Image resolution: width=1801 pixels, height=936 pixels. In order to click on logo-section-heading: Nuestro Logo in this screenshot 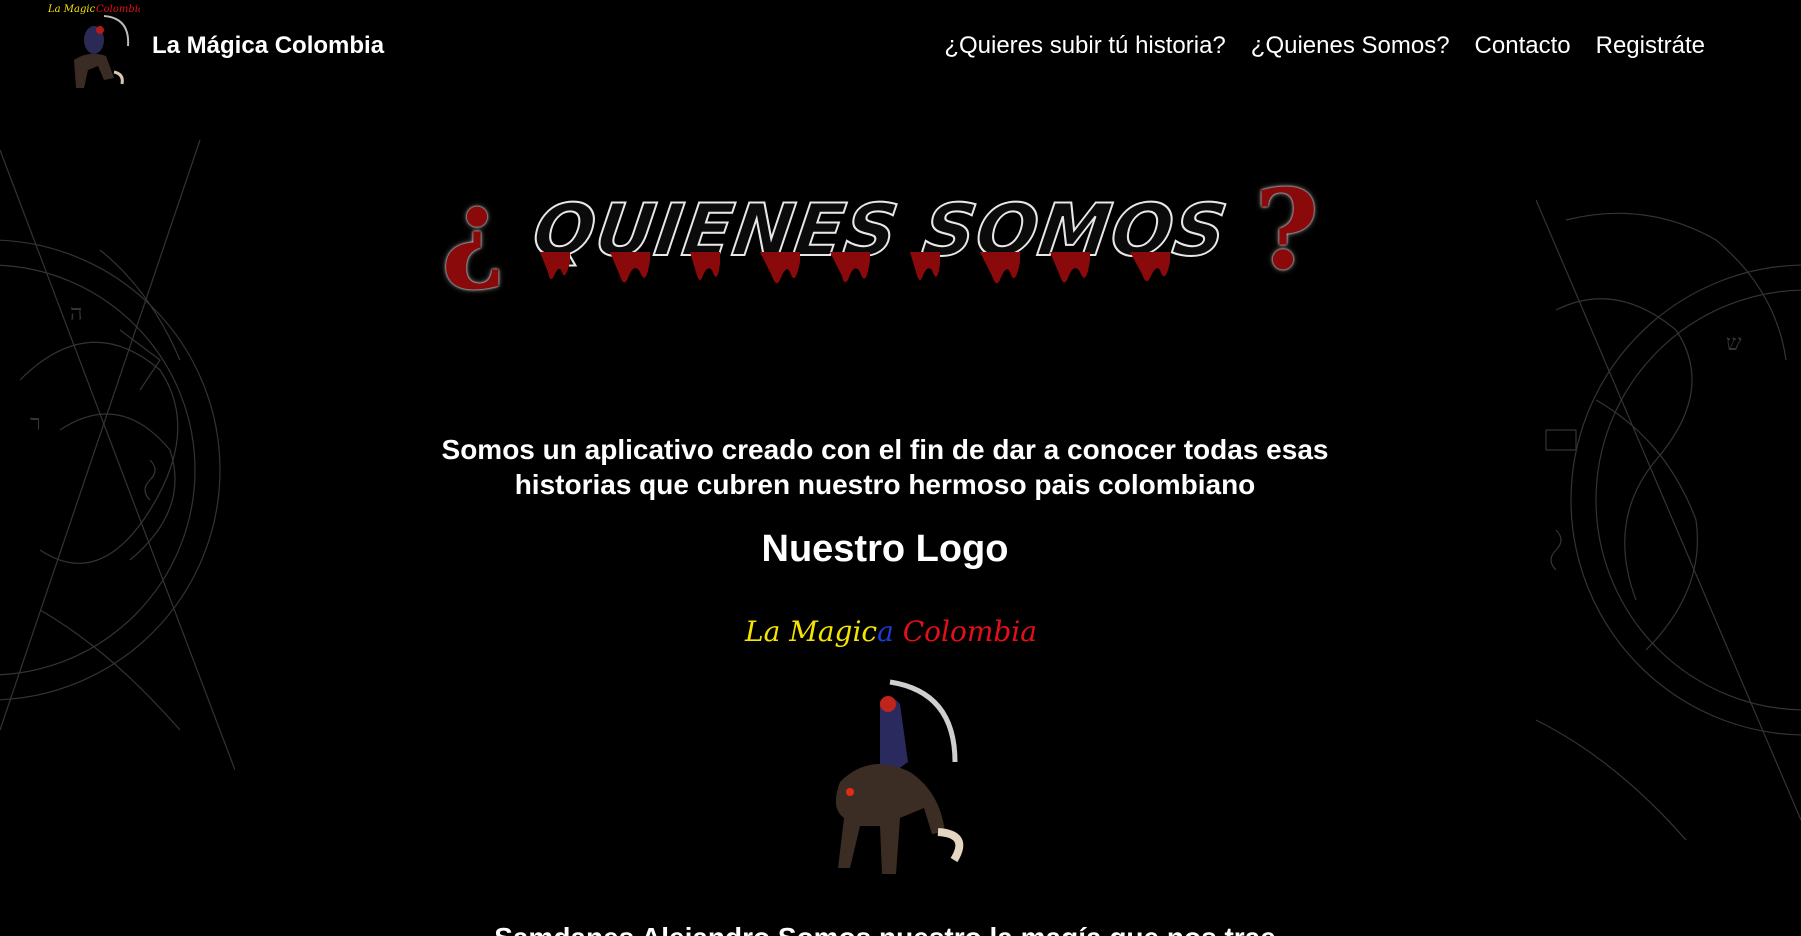, I will do `click(885, 549)`.